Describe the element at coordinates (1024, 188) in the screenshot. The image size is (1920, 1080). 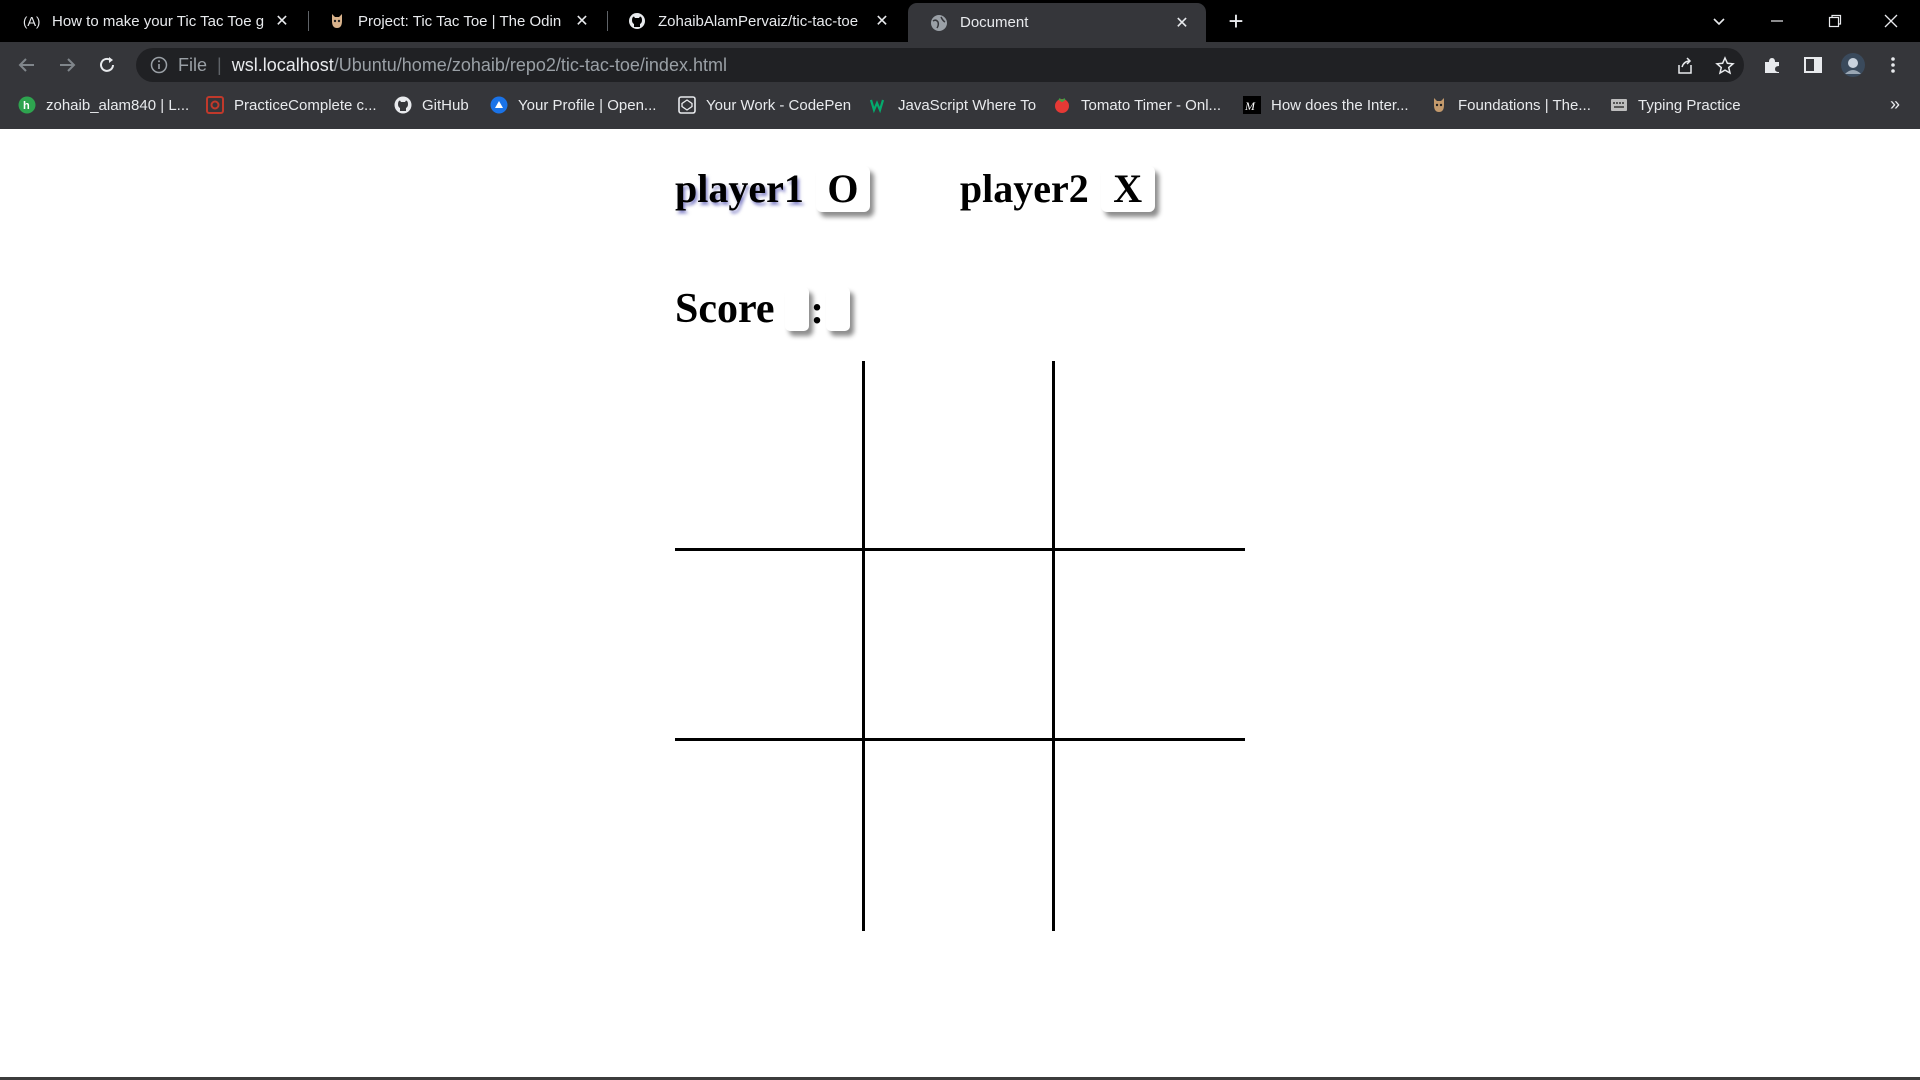
I see `player2-name: player2` at that location.